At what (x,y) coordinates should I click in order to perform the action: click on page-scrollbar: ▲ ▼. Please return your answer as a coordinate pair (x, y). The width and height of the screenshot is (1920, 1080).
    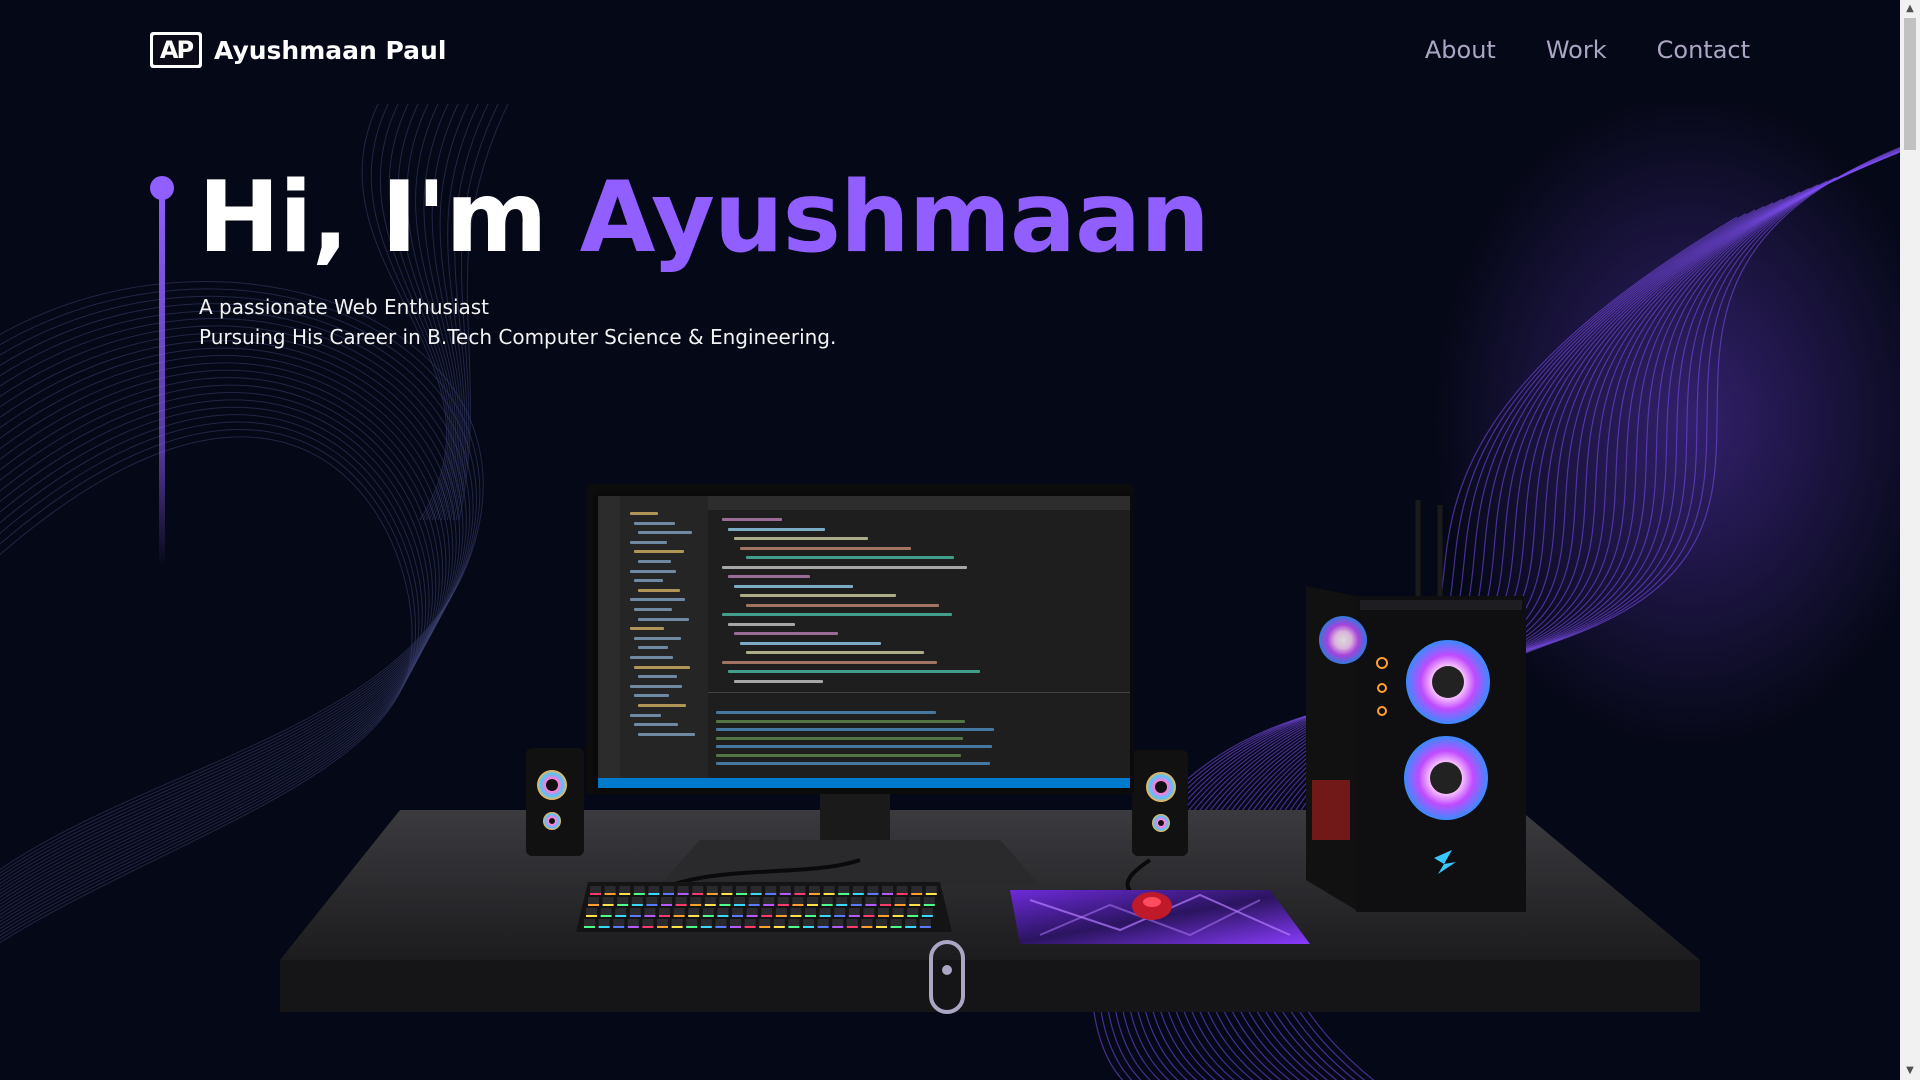
    Looking at the image, I should click on (1910, 540).